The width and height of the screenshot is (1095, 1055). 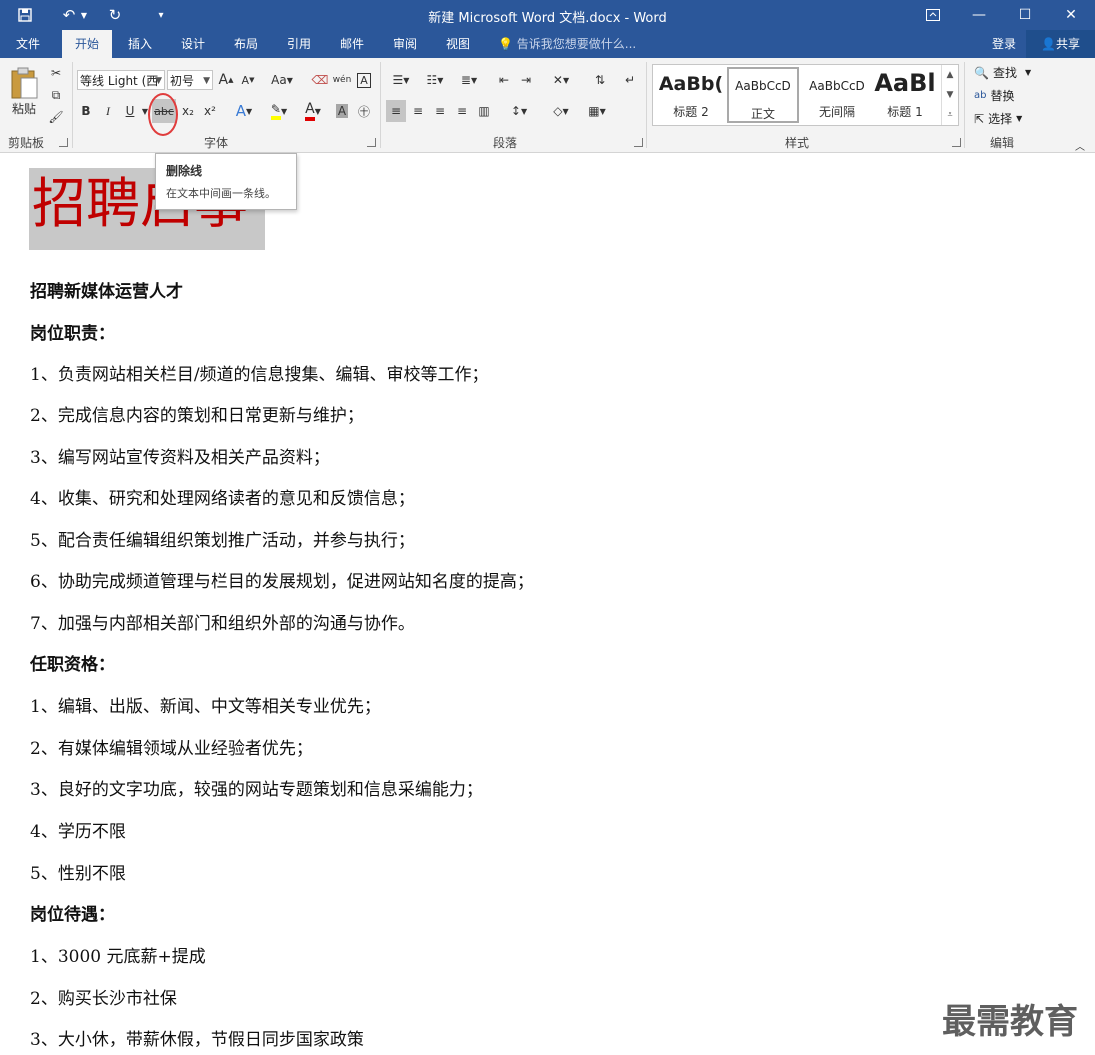 I want to click on paragraph-line: 1、负责网站相关栏目/频道的信息搜集、编辑、审校等工作；, so click(x=259, y=375).